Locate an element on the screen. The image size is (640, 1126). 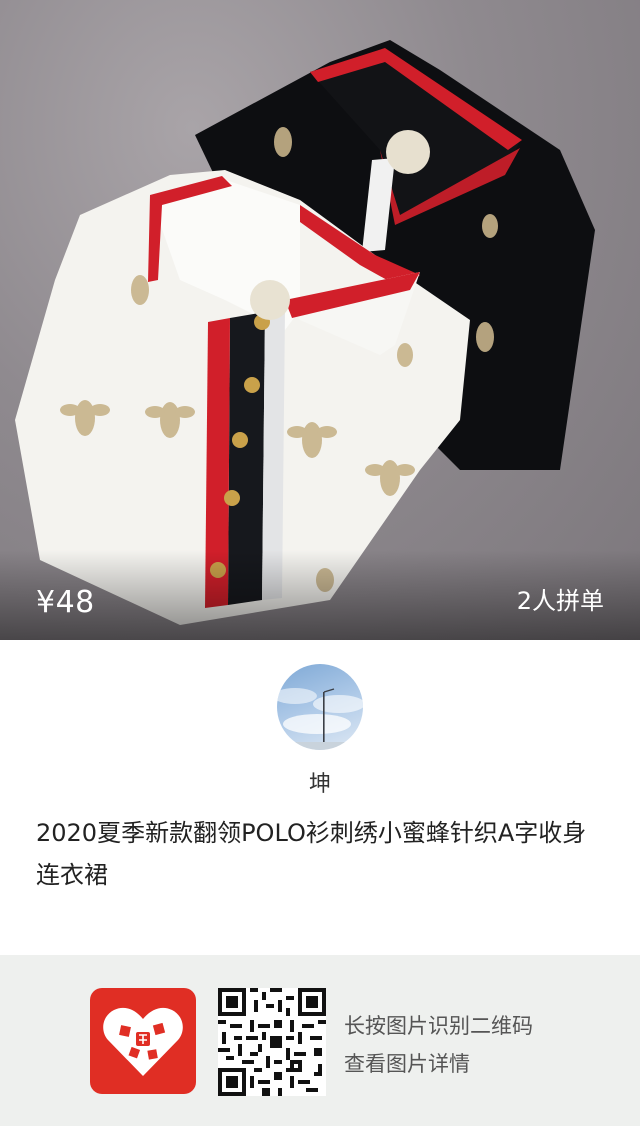
seller-name: 坤 is located at coordinates (319, 784).